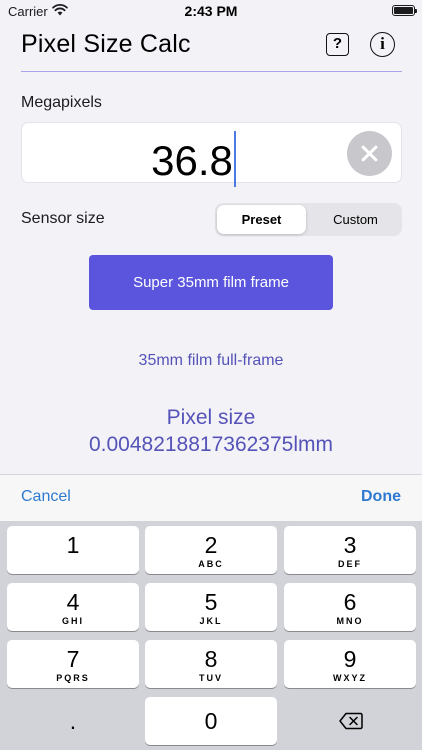  I want to click on info-button: i, so click(382, 44).